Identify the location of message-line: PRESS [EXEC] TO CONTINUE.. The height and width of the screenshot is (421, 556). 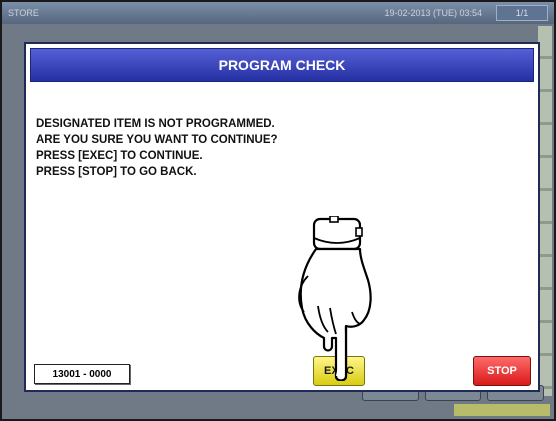
(119, 156).